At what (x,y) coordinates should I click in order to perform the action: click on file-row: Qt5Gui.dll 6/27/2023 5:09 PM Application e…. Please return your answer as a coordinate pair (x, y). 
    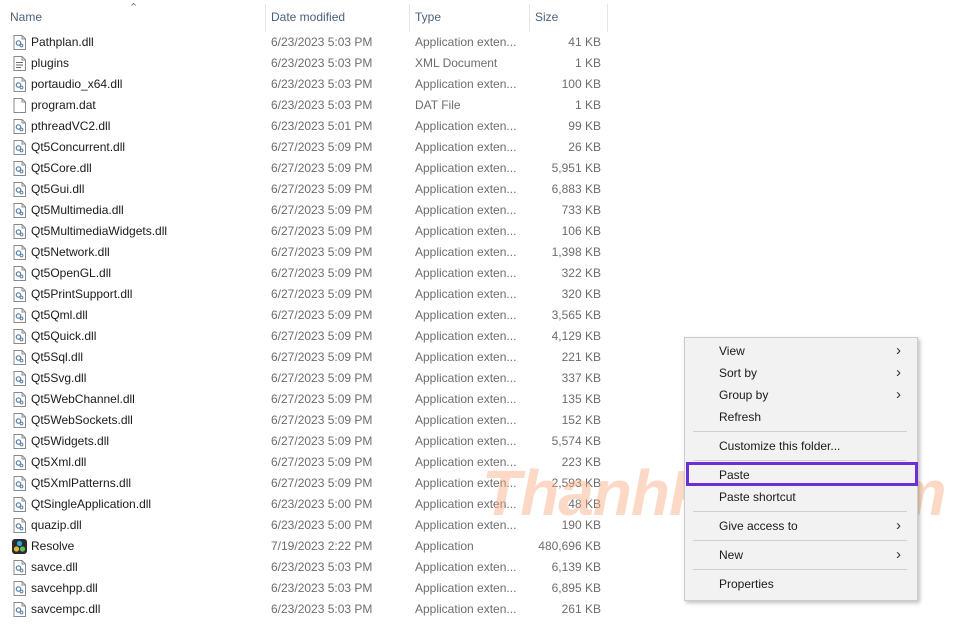
    Looking at the image, I should click on (305, 189).